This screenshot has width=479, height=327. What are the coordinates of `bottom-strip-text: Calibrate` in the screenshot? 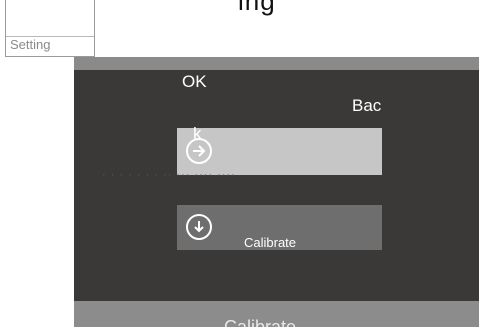 It's located at (260, 322).